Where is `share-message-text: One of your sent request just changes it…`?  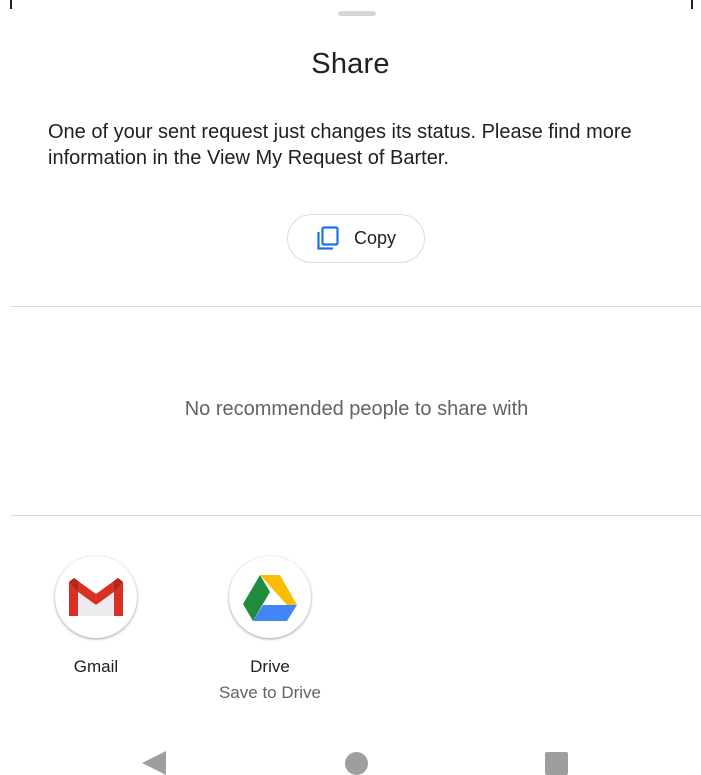 share-message-text: One of your sent request just changes it… is located at coordinates (340, 145).